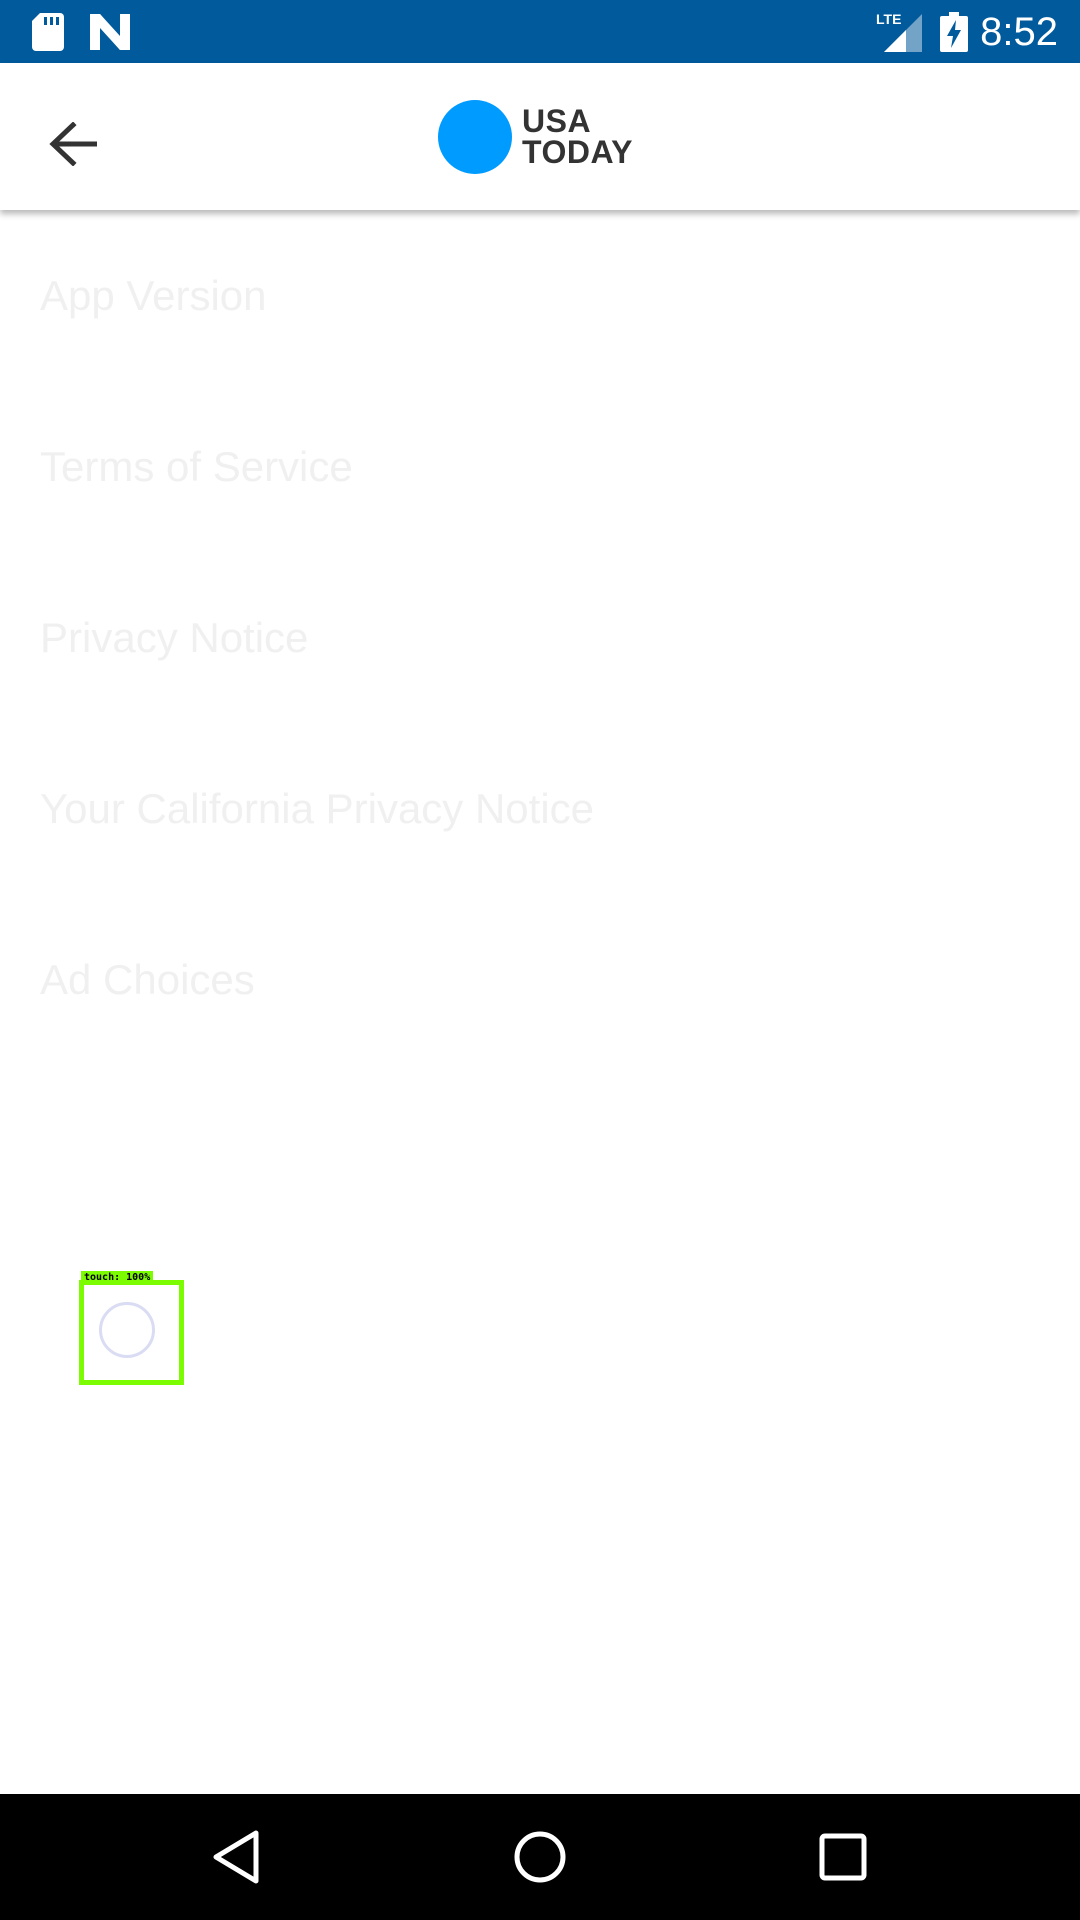  I want to click on back-button, so click(73, 144).